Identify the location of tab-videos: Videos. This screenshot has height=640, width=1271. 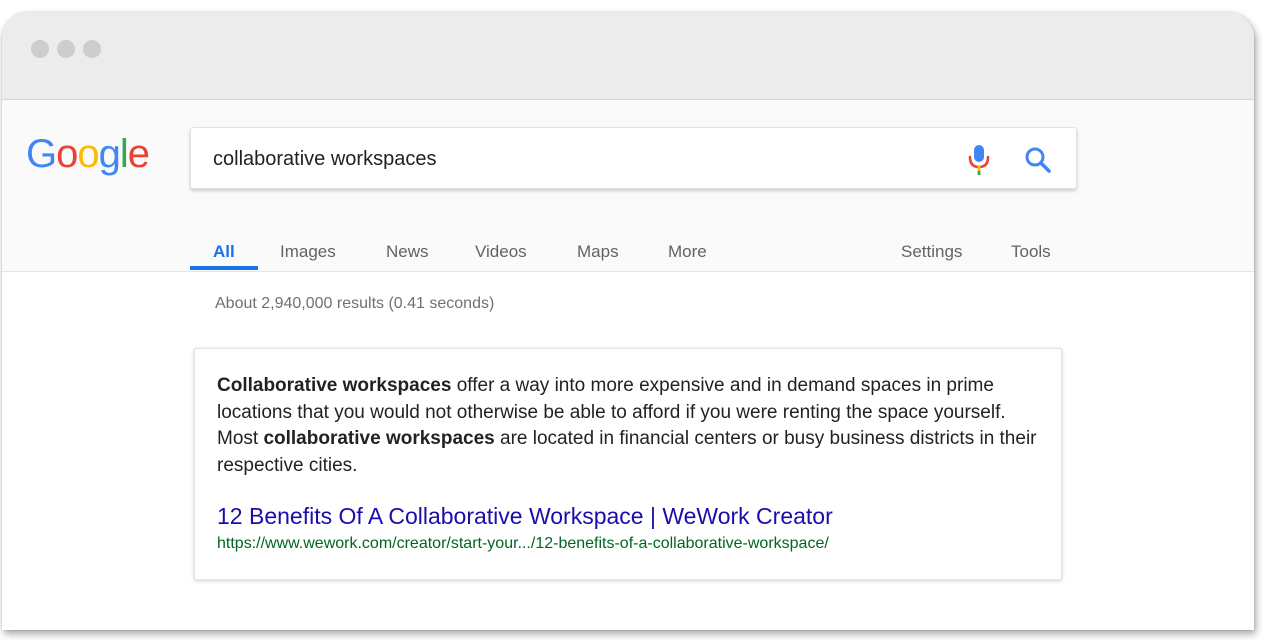
(501, 252).